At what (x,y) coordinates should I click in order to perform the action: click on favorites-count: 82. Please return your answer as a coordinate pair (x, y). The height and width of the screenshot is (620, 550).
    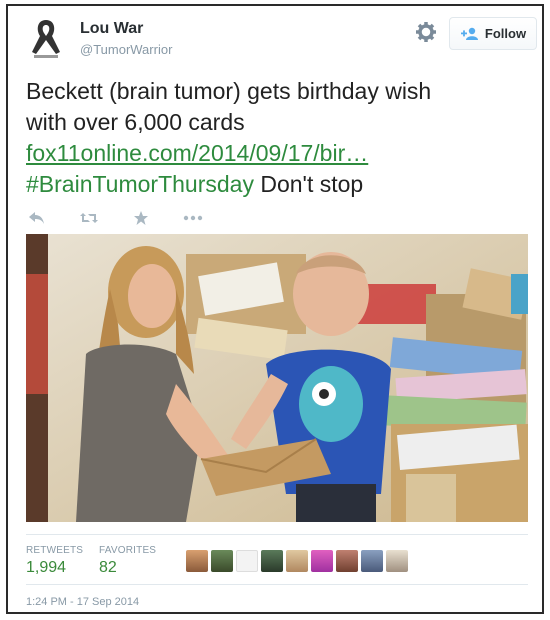
    Looking at the image, I should click on (108, 568).